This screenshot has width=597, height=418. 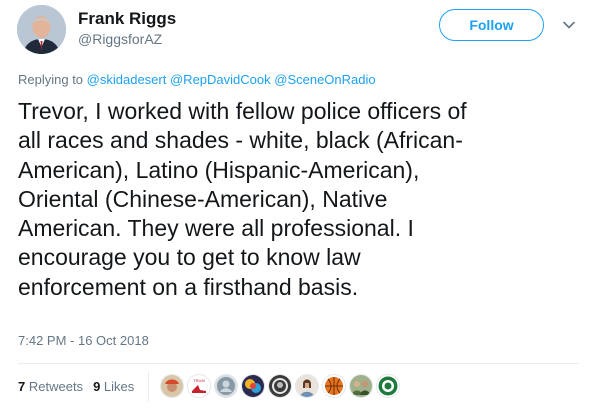 What do you see at coordinates (22, 386) in the screenshot?
I see `retweets-count: 7` at bounding box center [22, 386].